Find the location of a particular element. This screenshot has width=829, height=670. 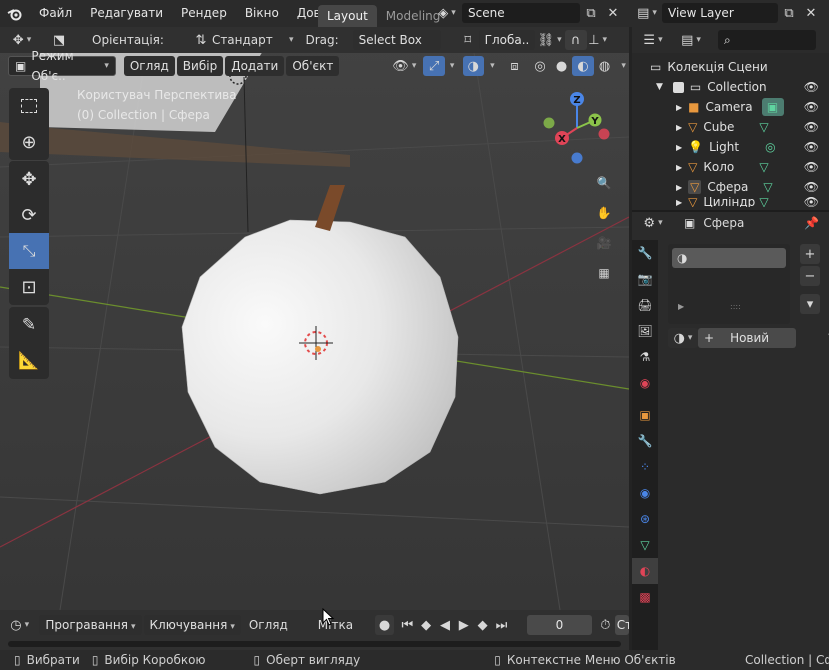

render-tab-icon: 📷 is located at coordinates (645, 279).